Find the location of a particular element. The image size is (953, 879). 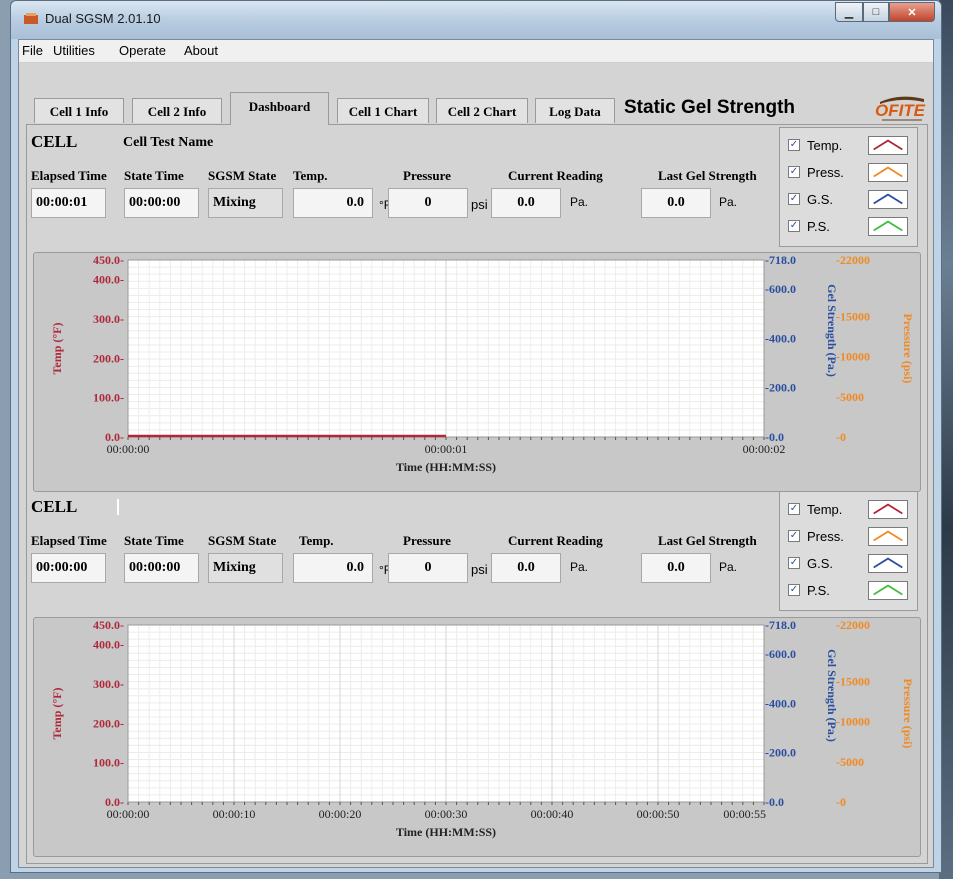

x-tick-label: 00:00:40 is located at coordinates (552, 814).